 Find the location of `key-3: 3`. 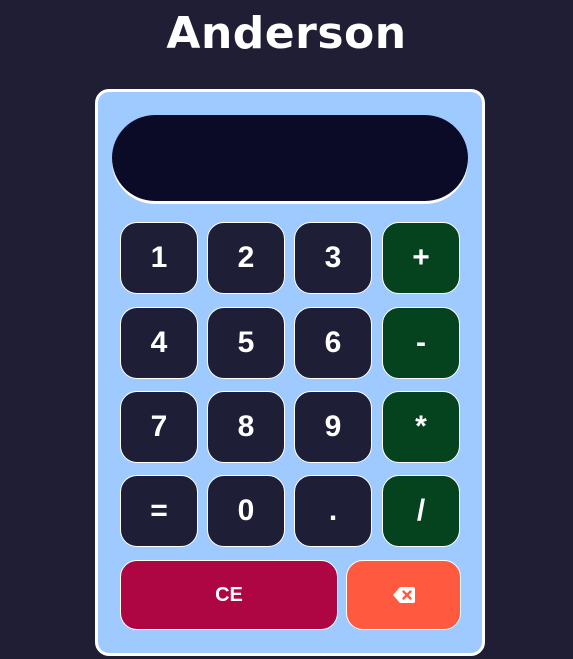

key-3: 3 is located at coordinates (333, 258).